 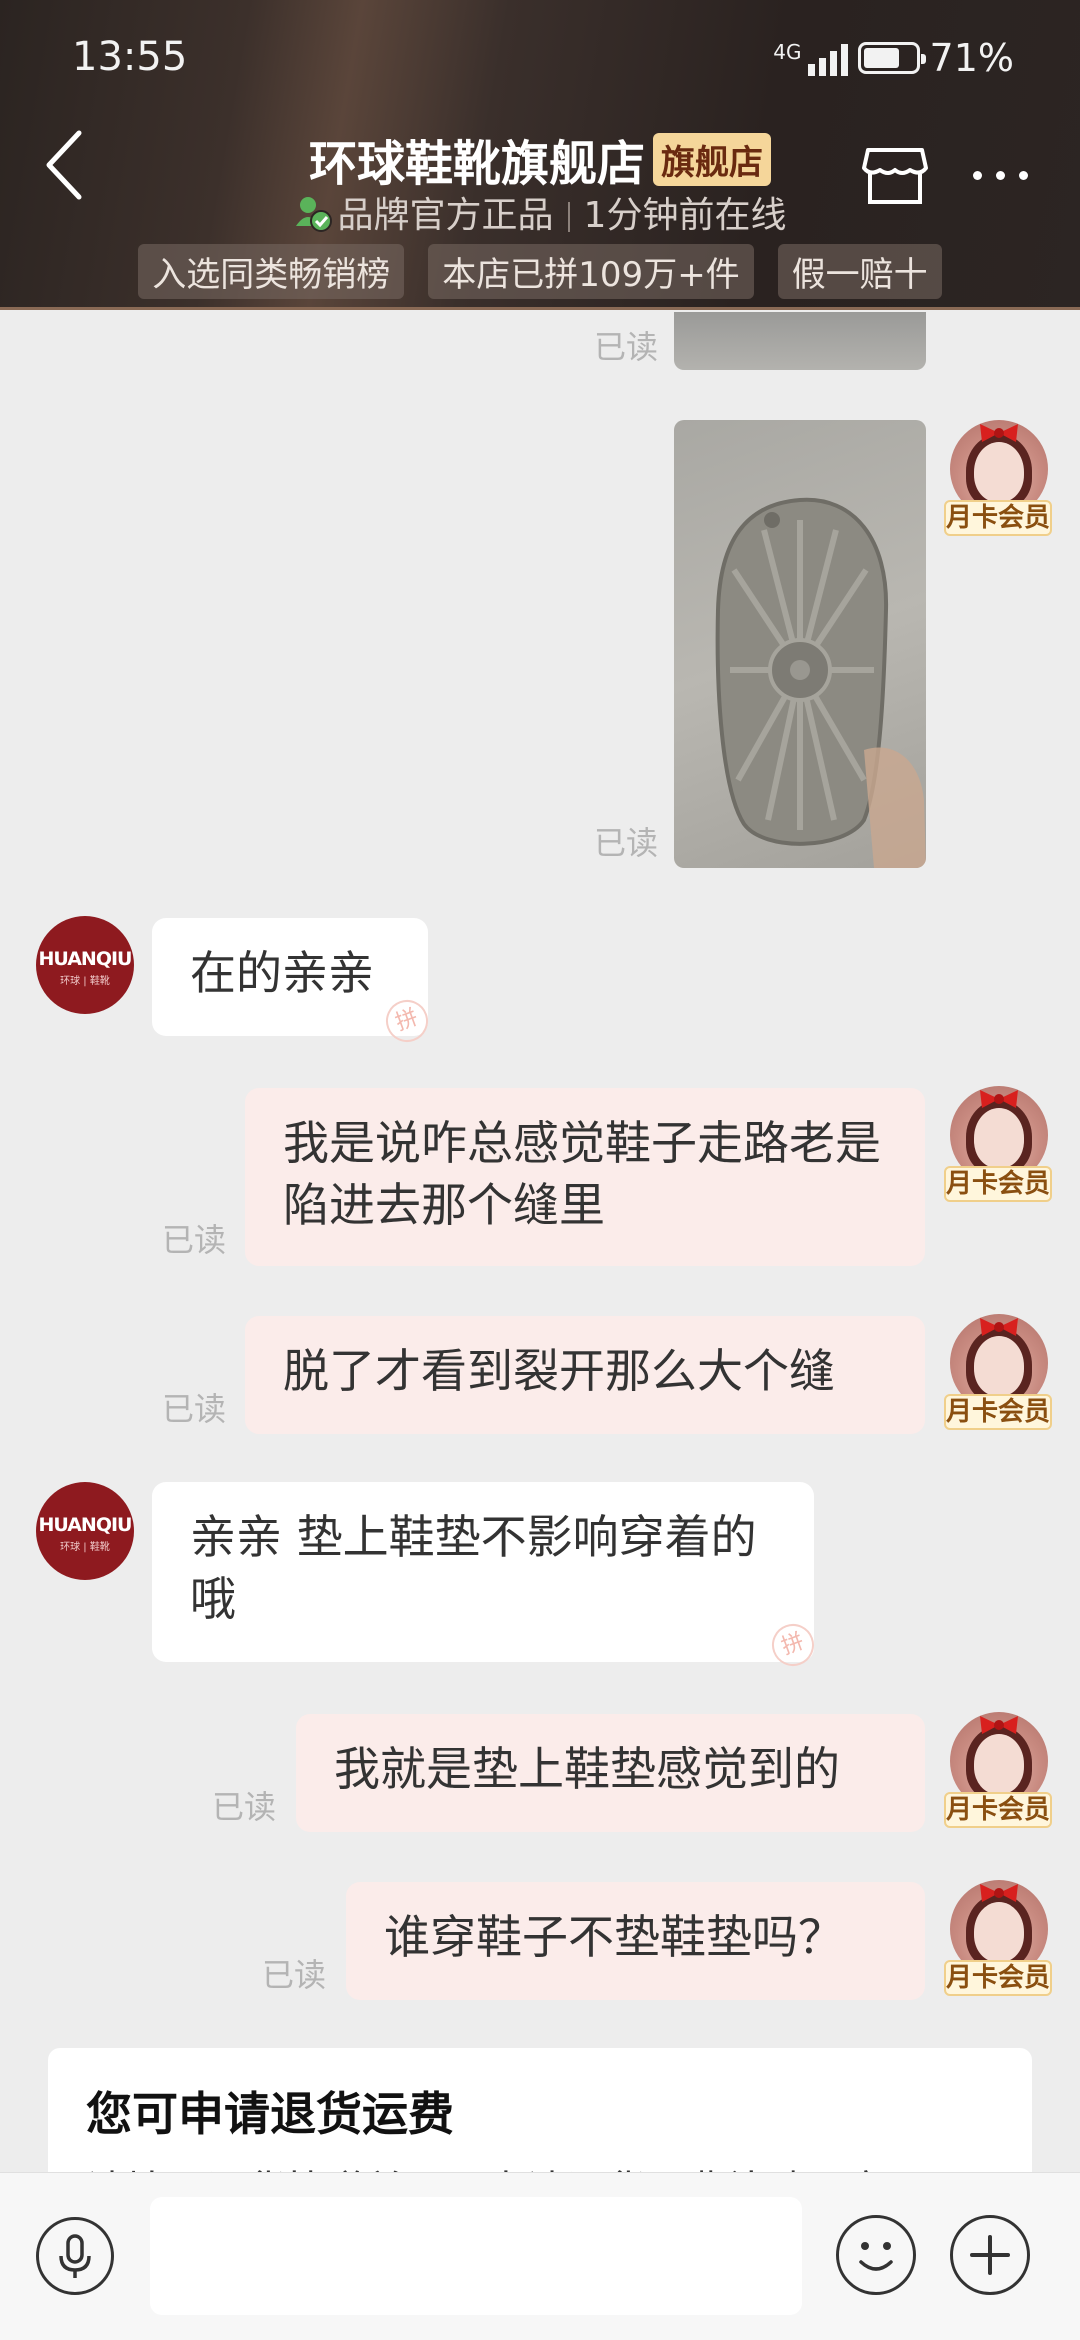 What do you see at coordinates (585, 1375) in the screenshot?
I see `sent-message: 脱了才看到裂开那么大个缝` at bounding box center [585, 1375].